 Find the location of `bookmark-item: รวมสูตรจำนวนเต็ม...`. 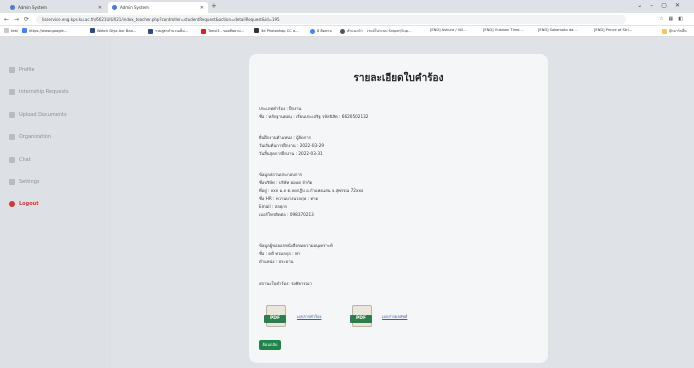

bookmark-item: รวมสูตรจำนวนเต็ม... is located at coordinates (168, 31).